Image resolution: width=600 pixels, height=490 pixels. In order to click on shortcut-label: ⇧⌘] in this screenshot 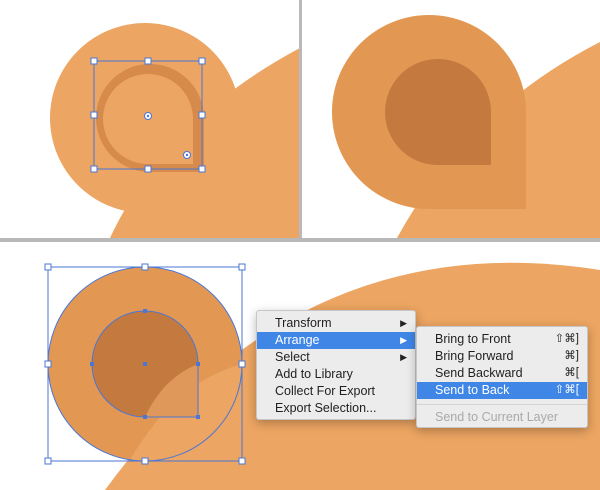, I will do `click(566, 339)`.